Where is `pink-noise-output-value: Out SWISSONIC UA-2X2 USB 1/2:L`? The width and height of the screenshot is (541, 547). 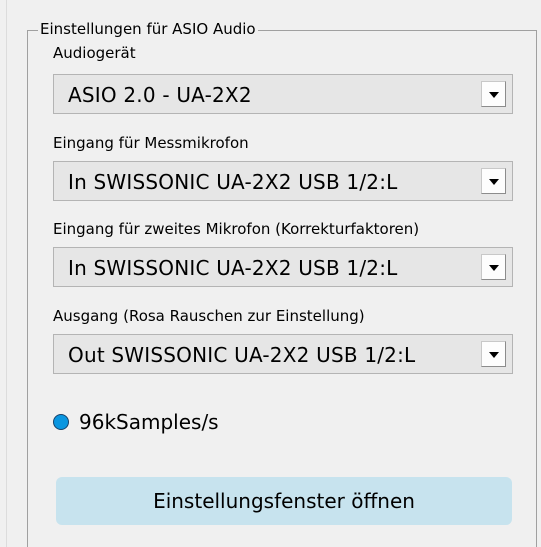 pink-noise-output-value: Out SWISSONIC UA-2X2 USB 1/2:L is located at coordinates (242, 355).